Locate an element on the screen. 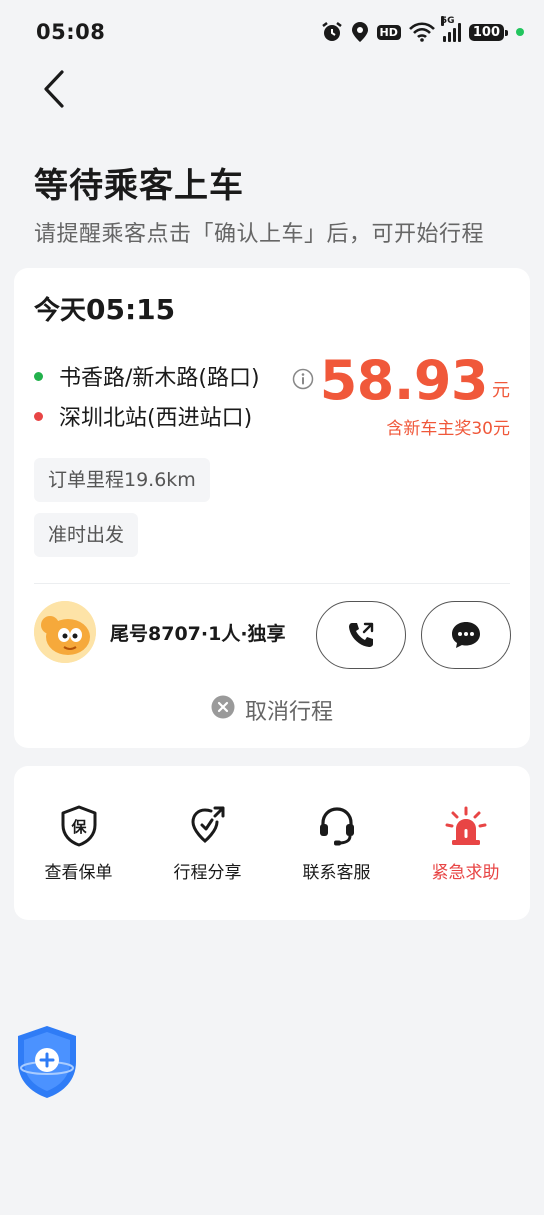  call-button is located at coordinates (361, 635).